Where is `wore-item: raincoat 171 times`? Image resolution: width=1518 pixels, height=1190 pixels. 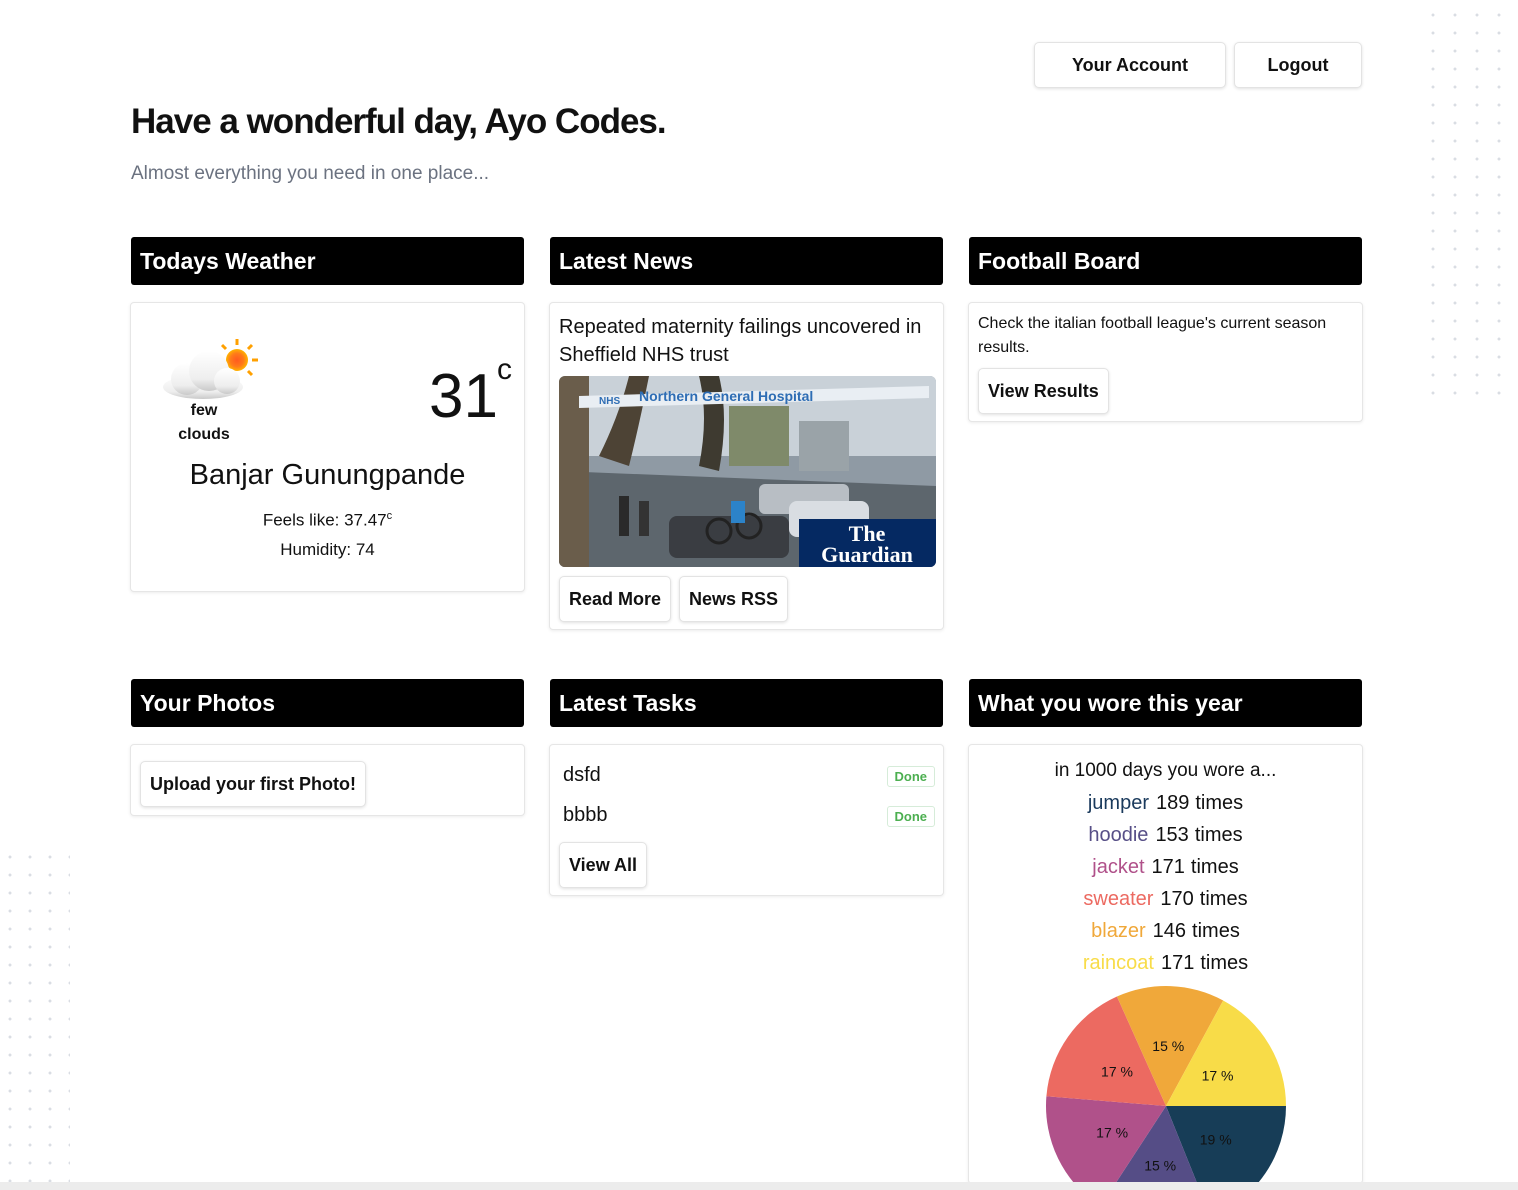 wore-item: raincoat 171 times is located at coordinates (1165, 963).